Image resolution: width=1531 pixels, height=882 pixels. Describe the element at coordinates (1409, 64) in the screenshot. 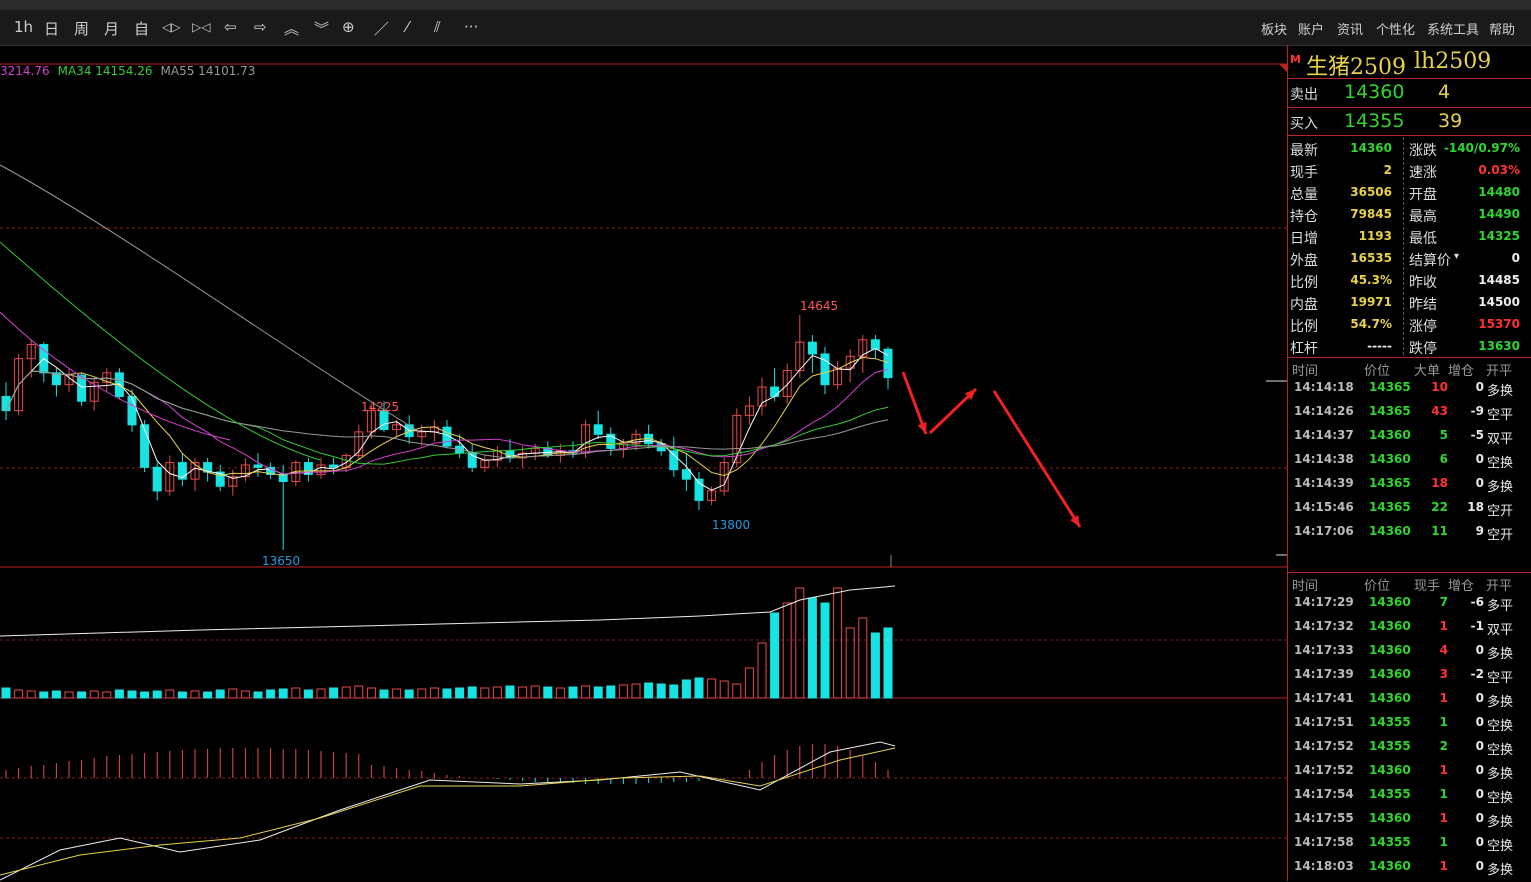

I see `contract-title: M 生猪2509 lh2509` at that location.